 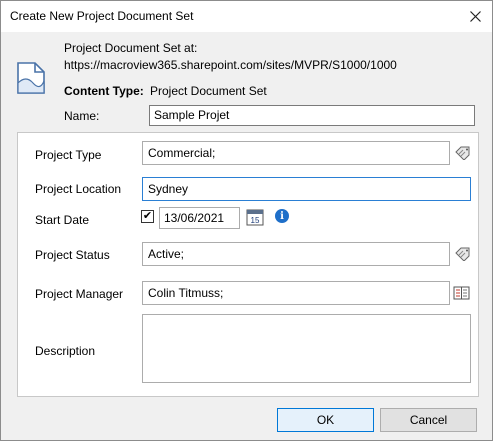 What do you see at coordinates (306, 189) in the screenshot?
I see `project-location-field: Sydney` at bounding box center [306, 189].